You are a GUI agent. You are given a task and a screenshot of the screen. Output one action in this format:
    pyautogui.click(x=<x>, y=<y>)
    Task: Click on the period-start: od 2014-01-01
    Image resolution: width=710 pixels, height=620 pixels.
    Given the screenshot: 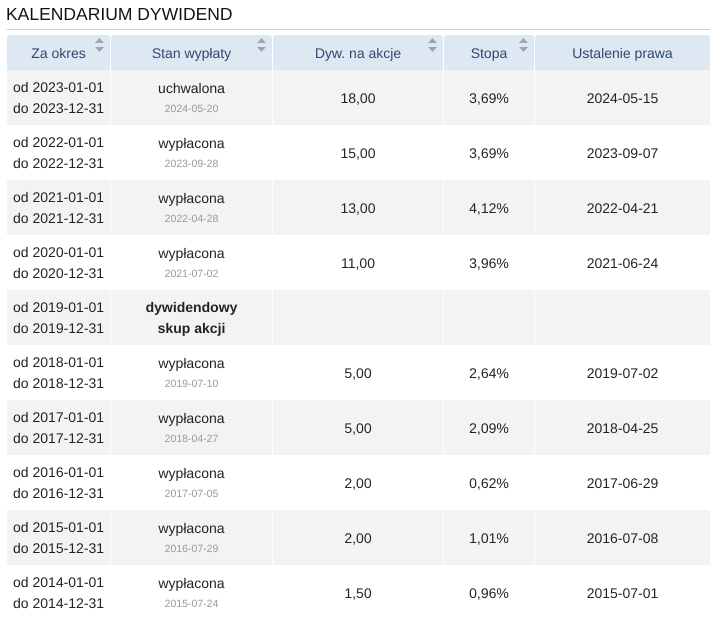 What is the action you would take?
    pyautogui.click(x=59, y=582)
    